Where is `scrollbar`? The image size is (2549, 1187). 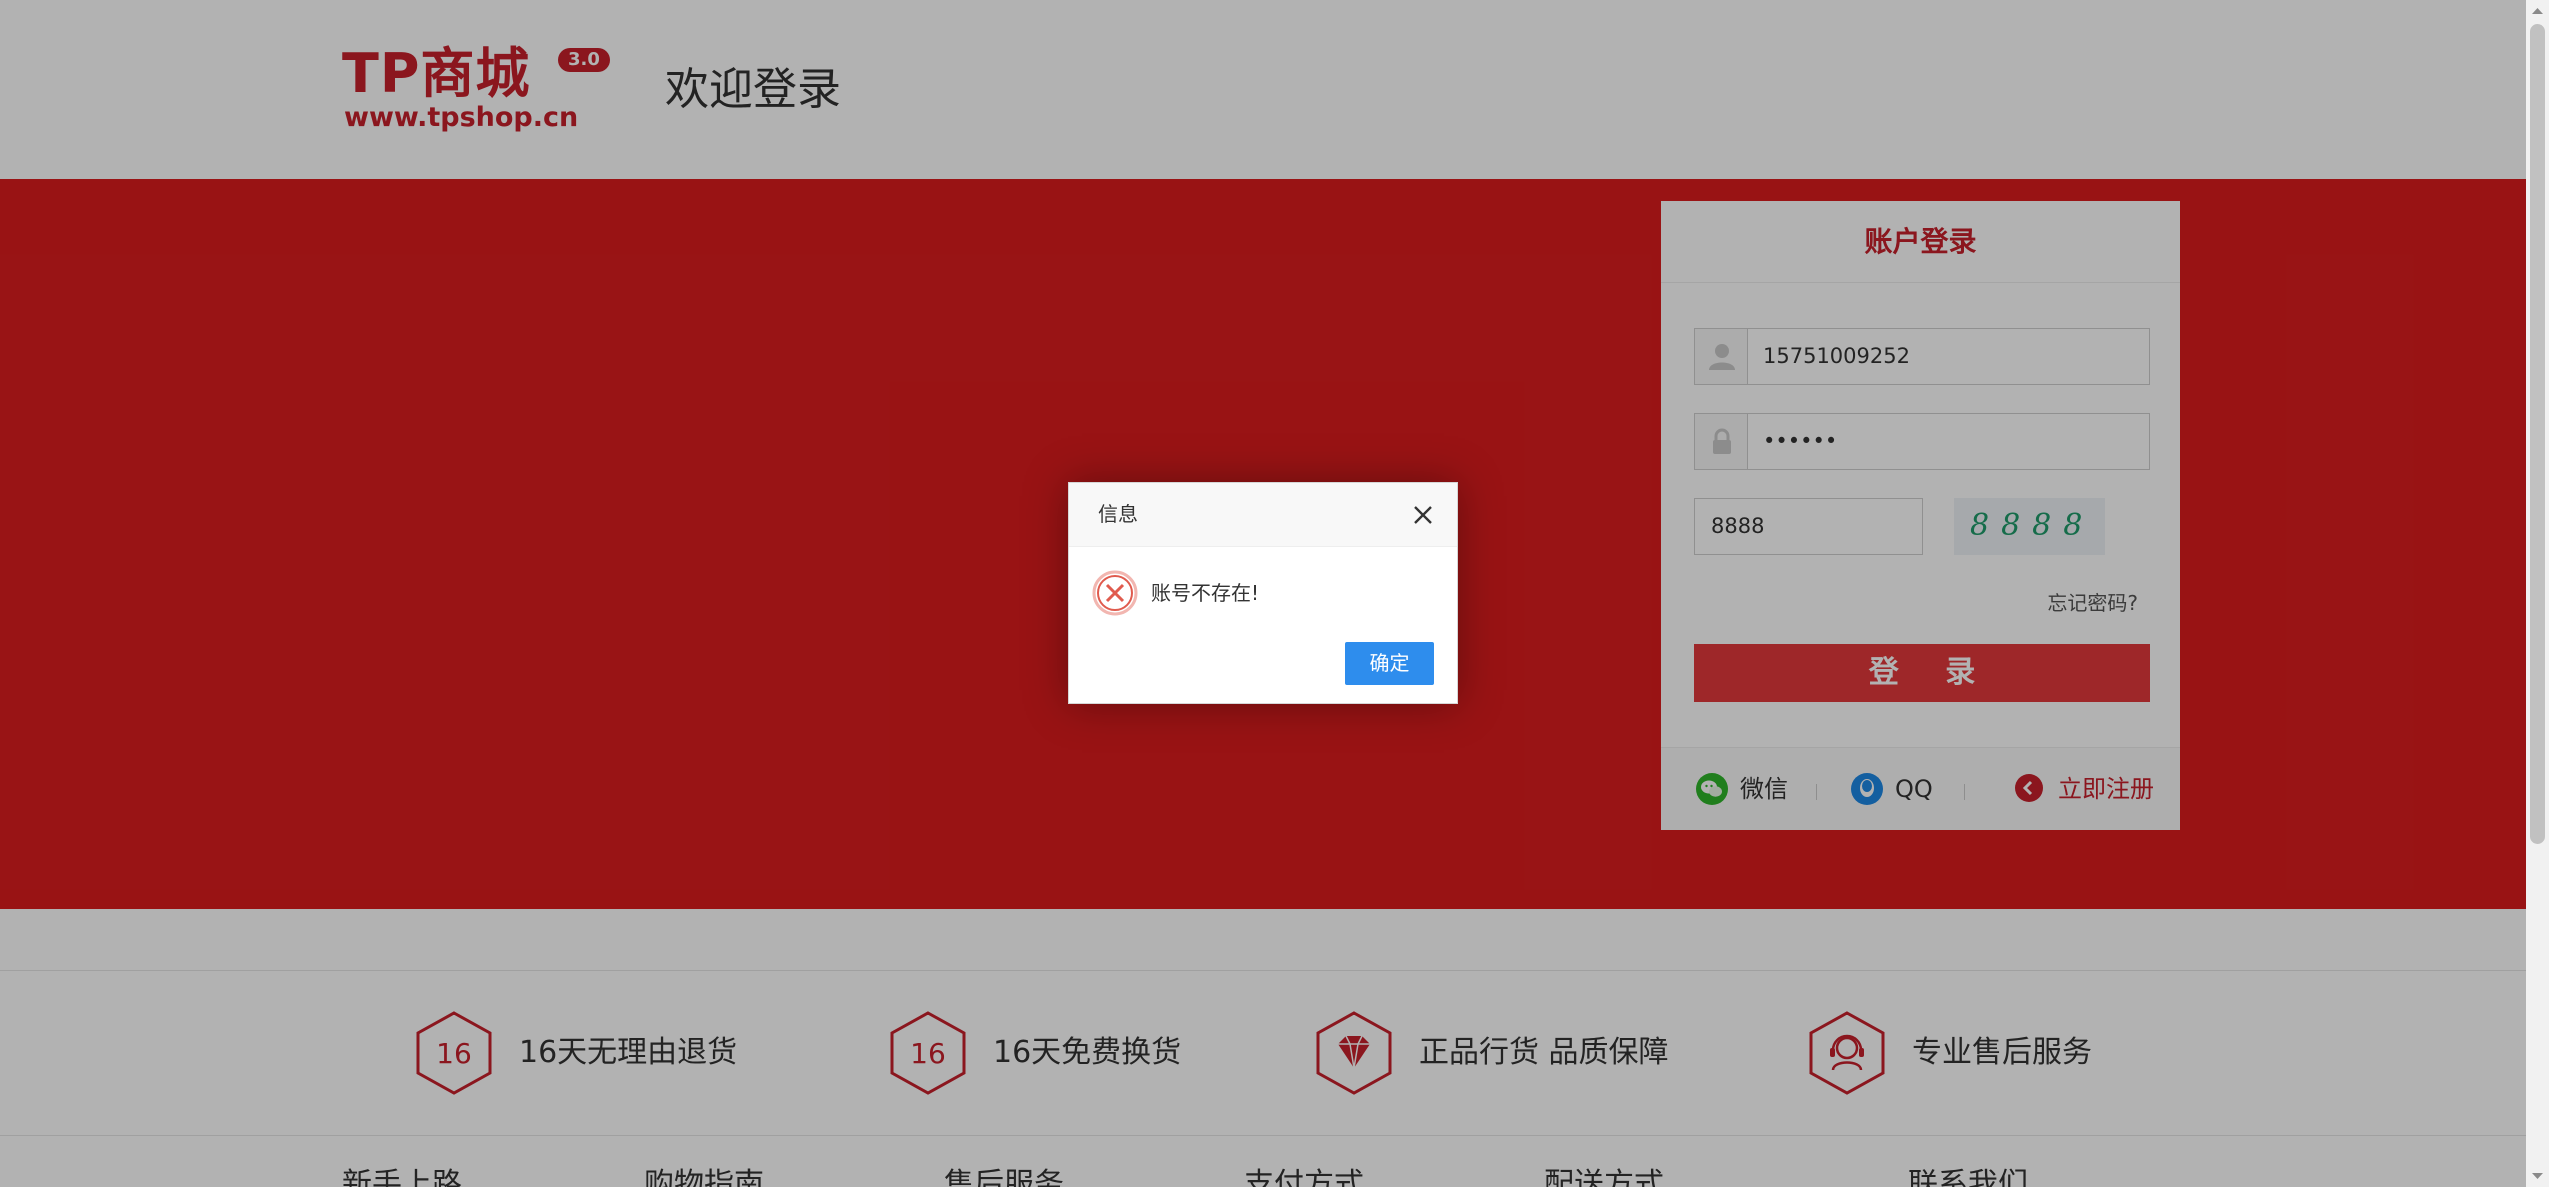
scrollbar is located at coordinates (2537, 593).